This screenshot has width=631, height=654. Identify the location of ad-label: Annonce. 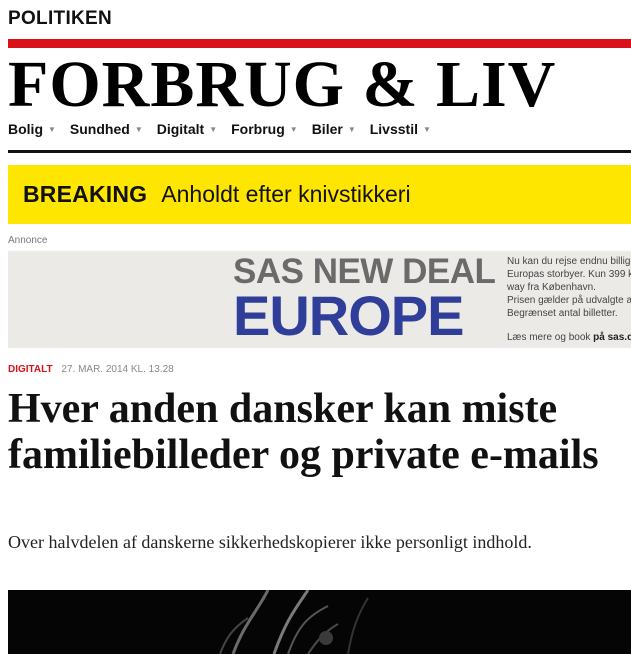
(28, 240).